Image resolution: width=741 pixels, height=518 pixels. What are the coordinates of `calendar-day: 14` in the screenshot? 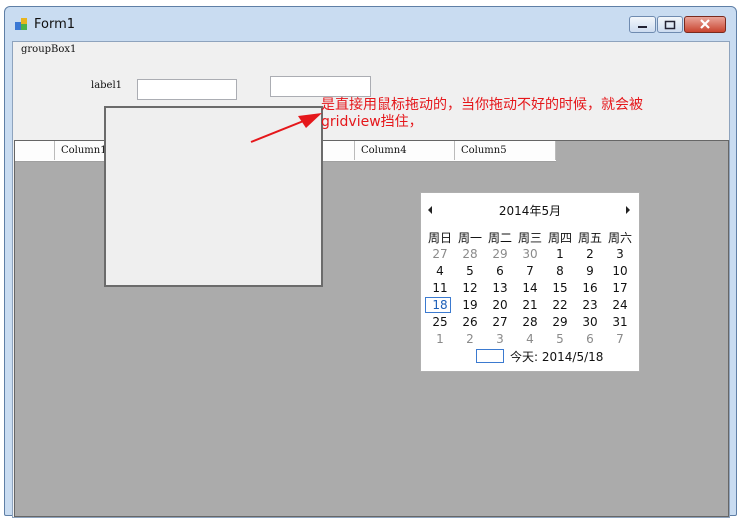 It's located at (530, 288).